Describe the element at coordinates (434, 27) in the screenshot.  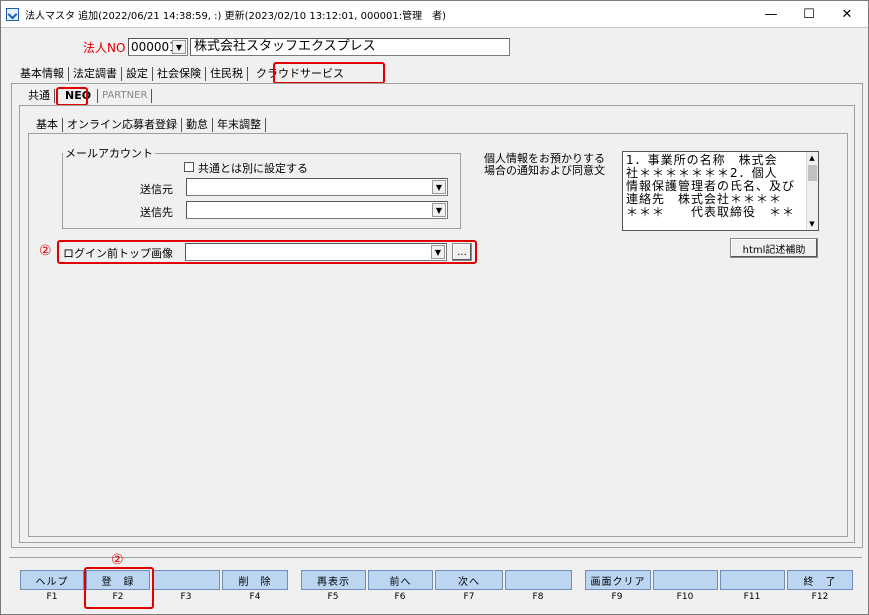
I see `divider` at that location.